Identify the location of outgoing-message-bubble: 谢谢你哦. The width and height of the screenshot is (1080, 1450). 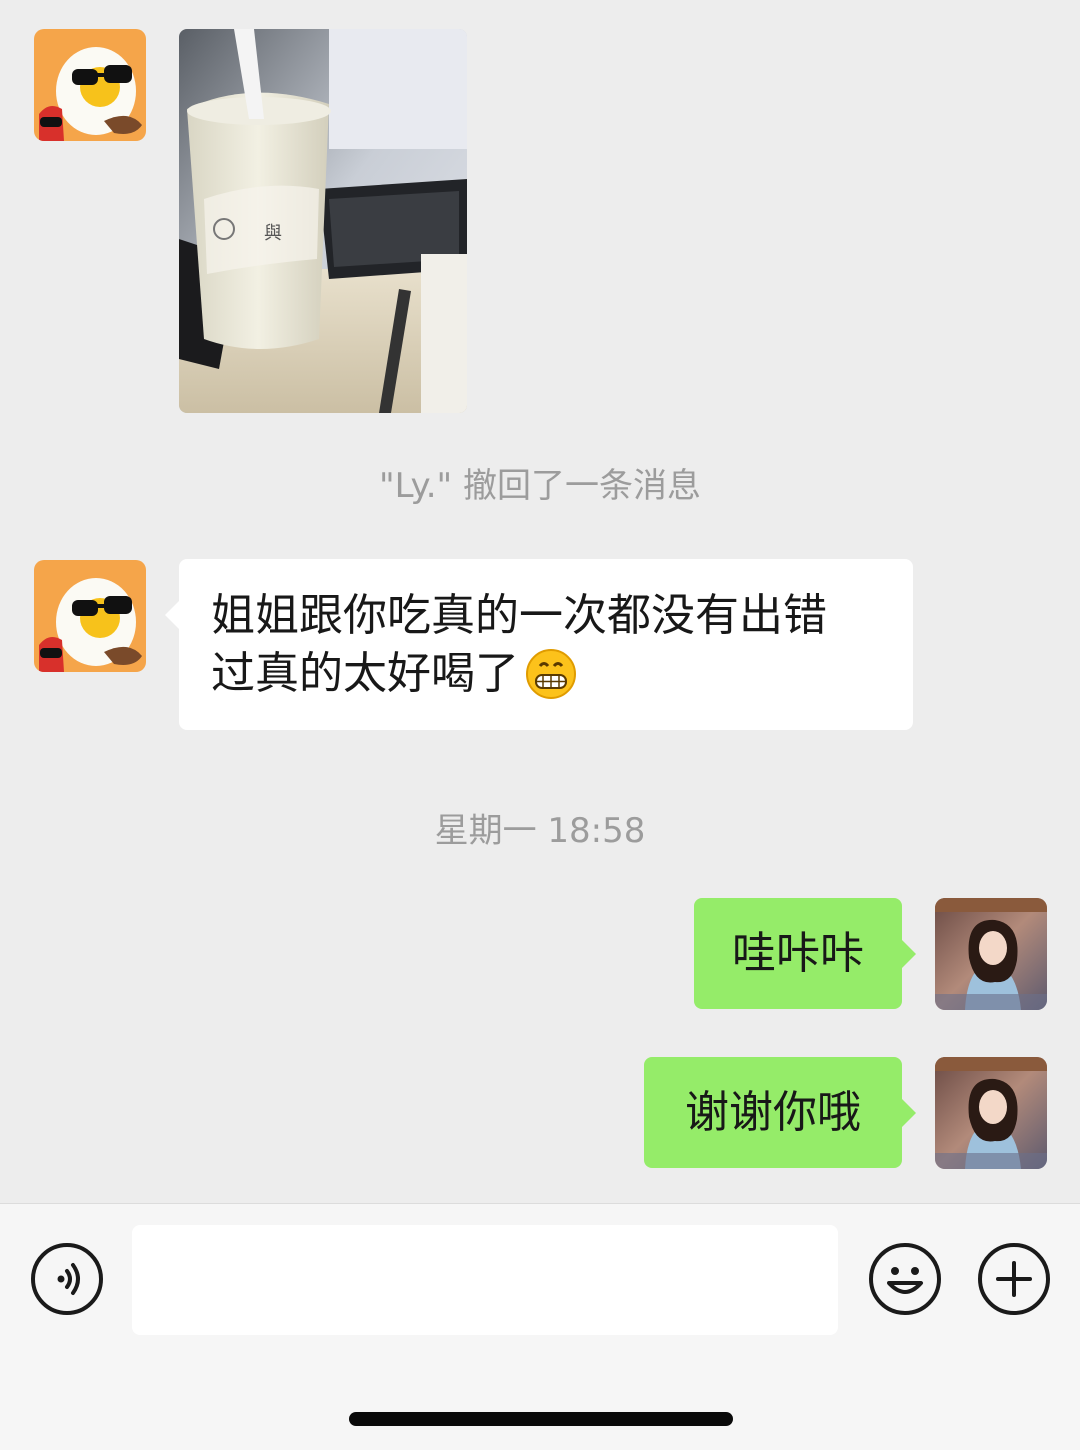
(780, 1112).